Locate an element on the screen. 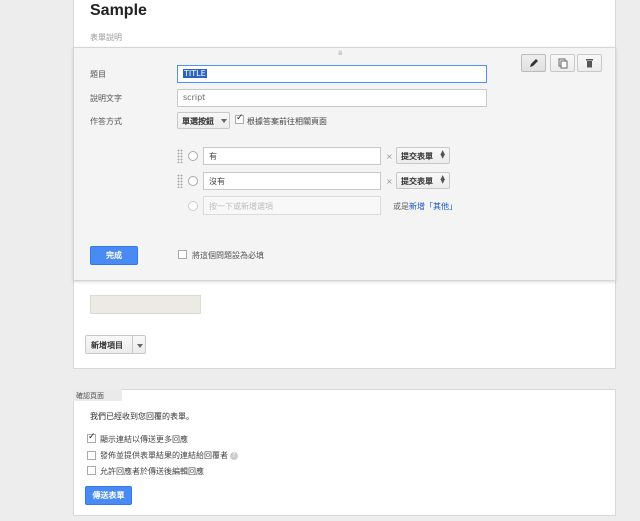 The image size is (640, 521). show-link-label: 顯示連結以傳送更多回應 is located at coordinates (144, 439).